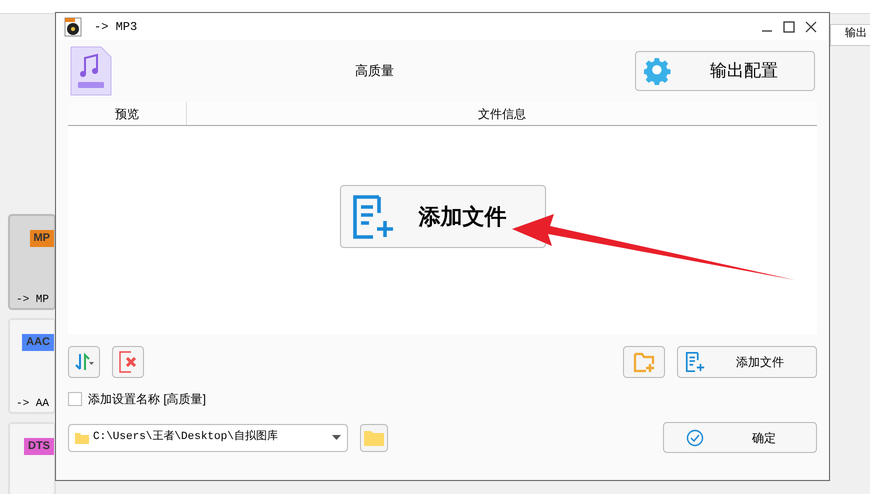 The height and width of the screenshot is (494, 870). I want to click on format-tile: MP -> MP, so click(32, 262).